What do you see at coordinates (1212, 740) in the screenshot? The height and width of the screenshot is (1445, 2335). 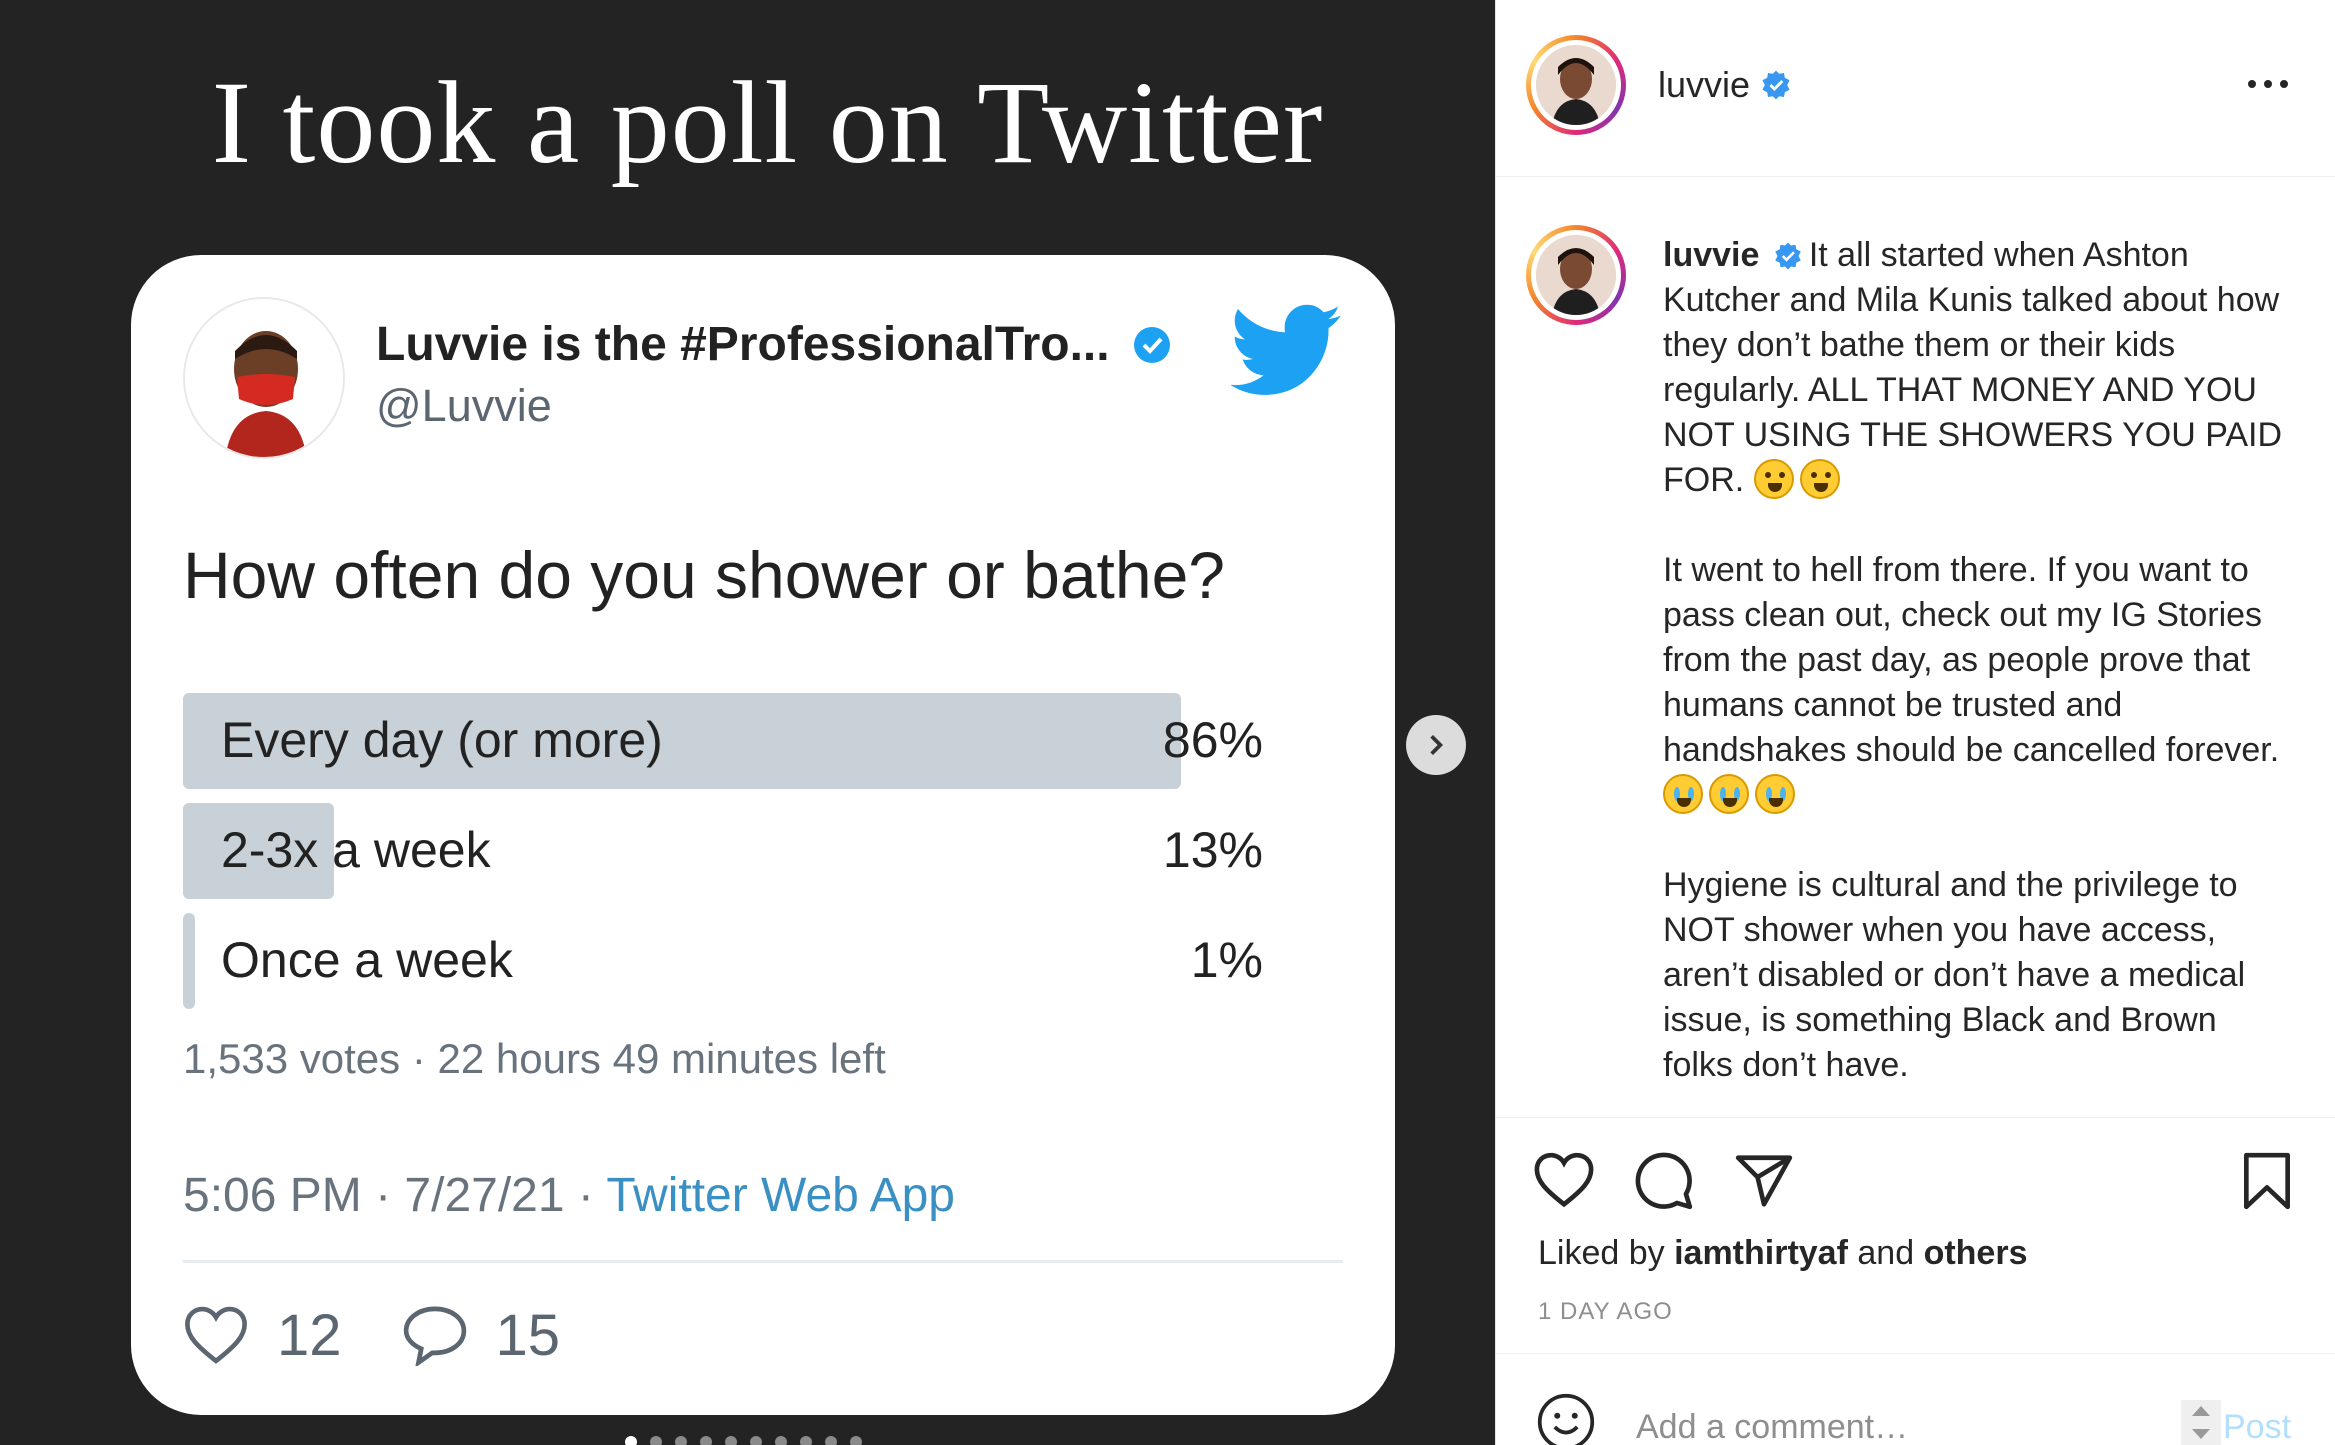 I see `poll-option-percent: 86%` at bounding box center [1212, 740].